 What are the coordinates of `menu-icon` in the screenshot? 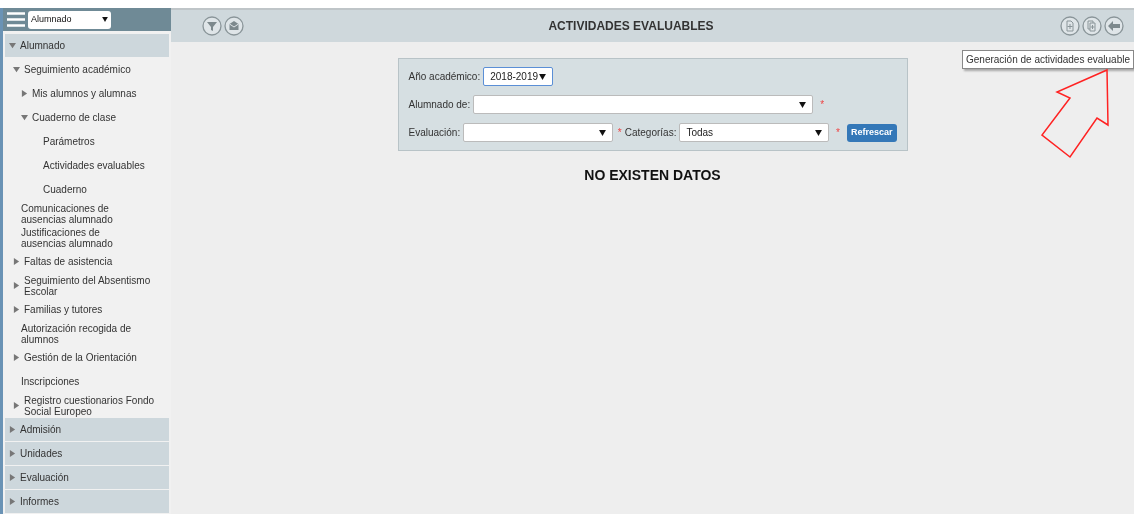 It's located at (16, 19).